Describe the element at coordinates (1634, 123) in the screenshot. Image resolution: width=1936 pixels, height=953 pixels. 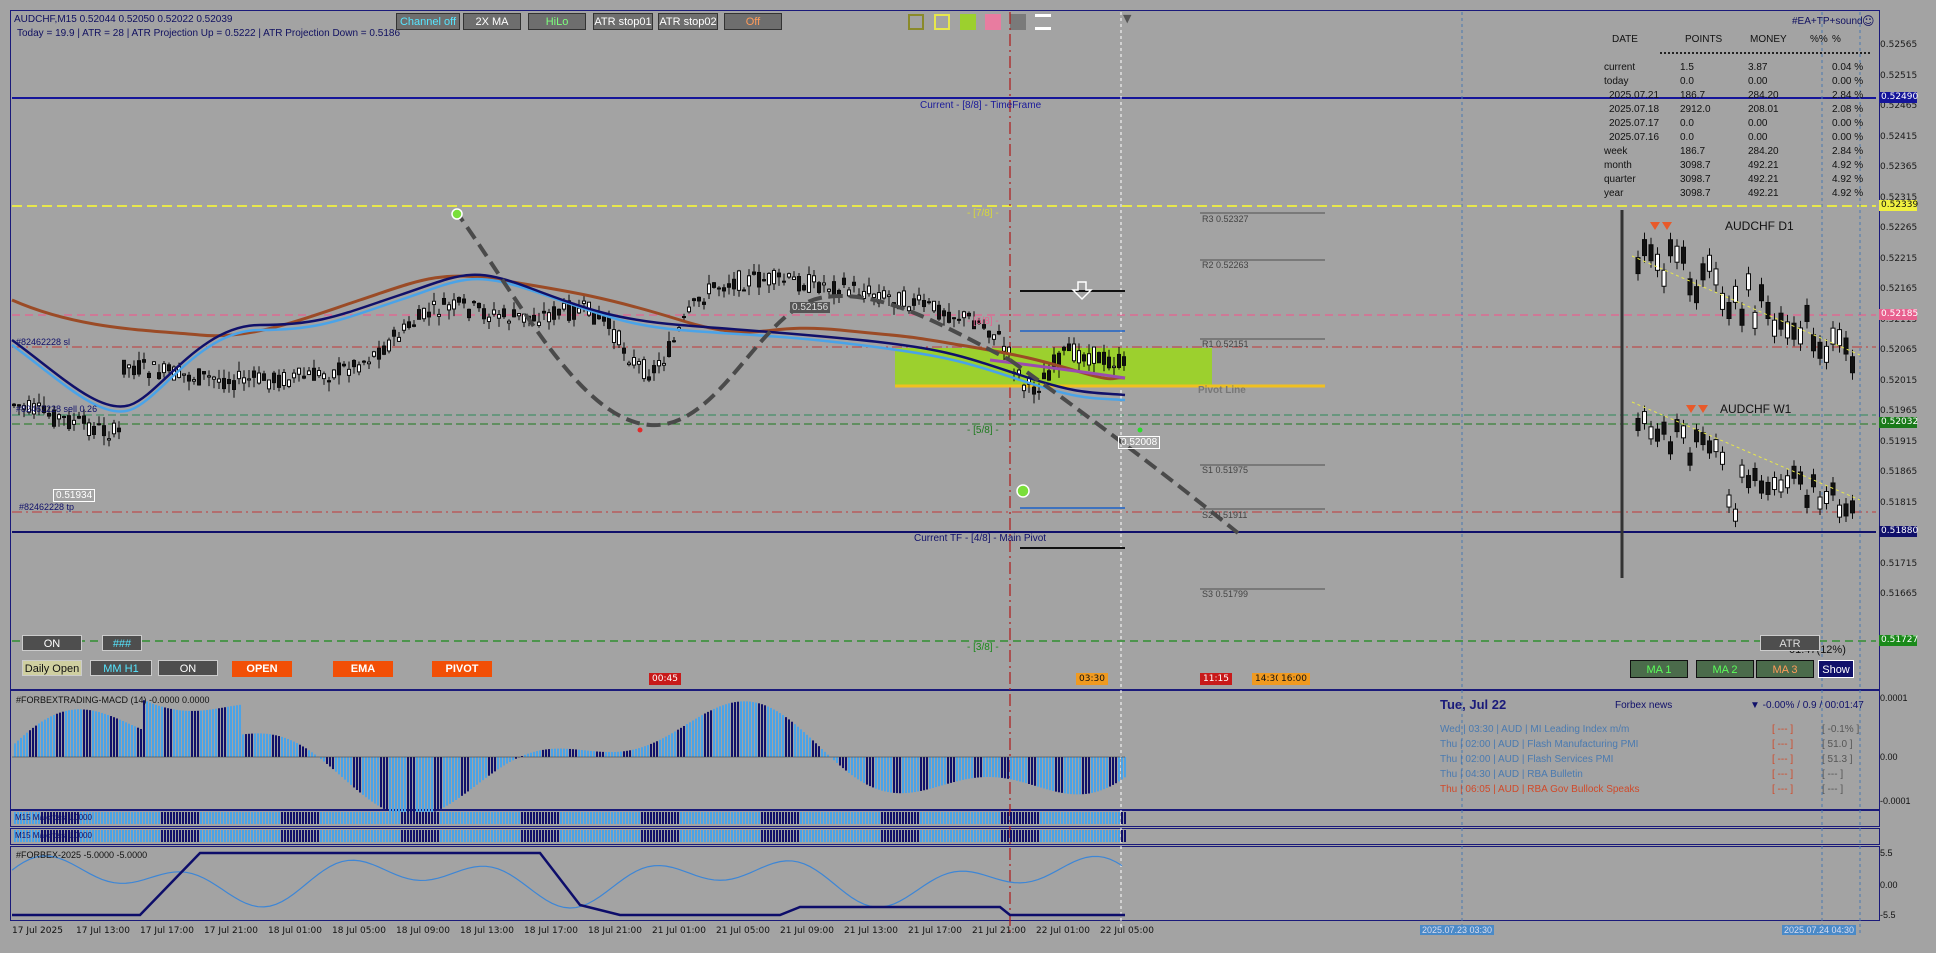
I see `stats-row-label: 2025.07.17` at that location.